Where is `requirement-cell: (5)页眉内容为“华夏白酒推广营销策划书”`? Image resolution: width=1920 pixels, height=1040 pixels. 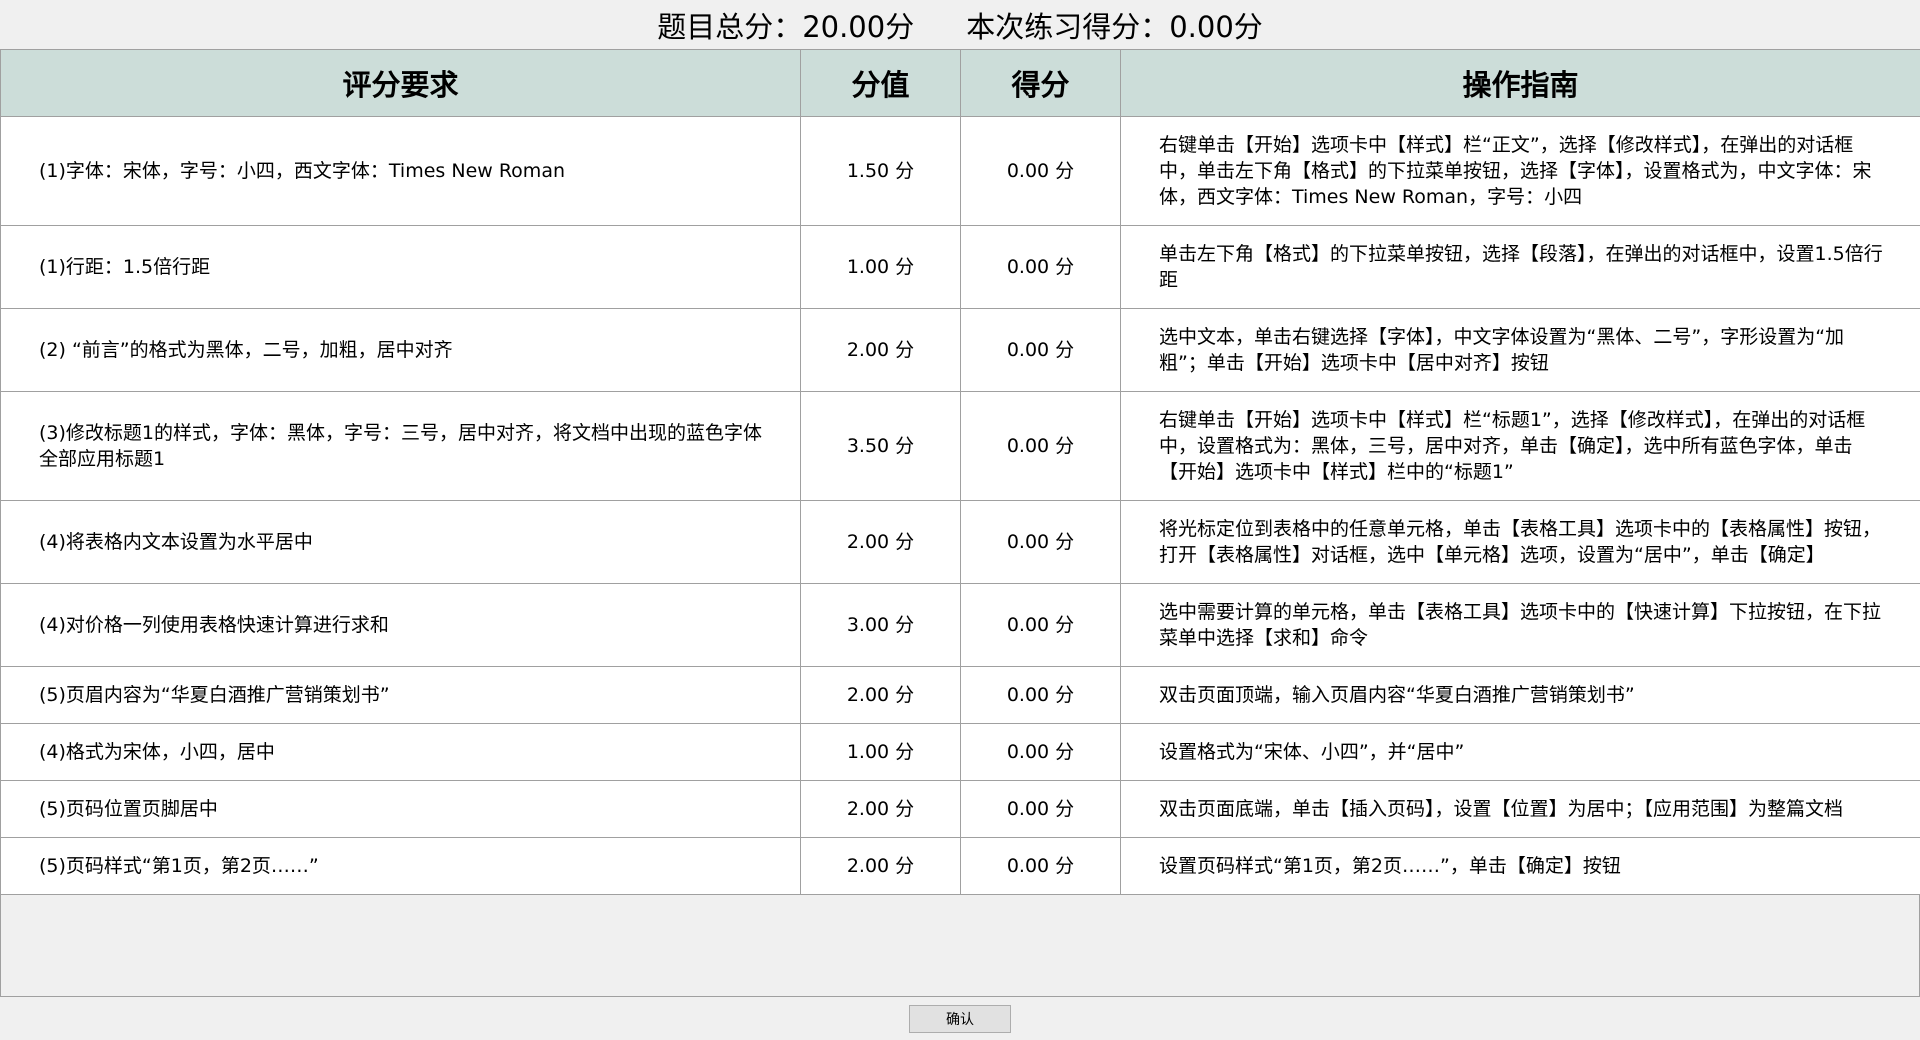
requirement-cell: (5)页眉内容为“华夏白酒推广营销策划书” is located at coordinates (400, 695).